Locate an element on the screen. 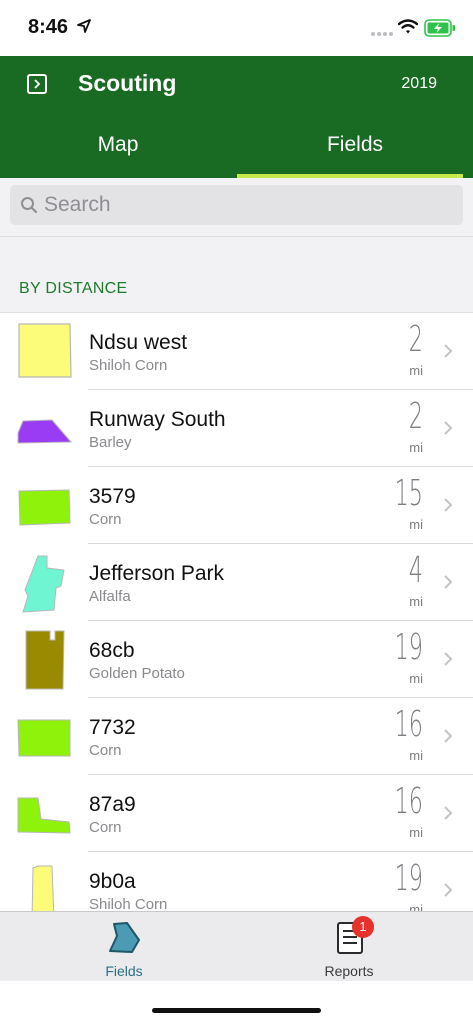  sidebar-toggle-icon is located at coordinates (37, 84).